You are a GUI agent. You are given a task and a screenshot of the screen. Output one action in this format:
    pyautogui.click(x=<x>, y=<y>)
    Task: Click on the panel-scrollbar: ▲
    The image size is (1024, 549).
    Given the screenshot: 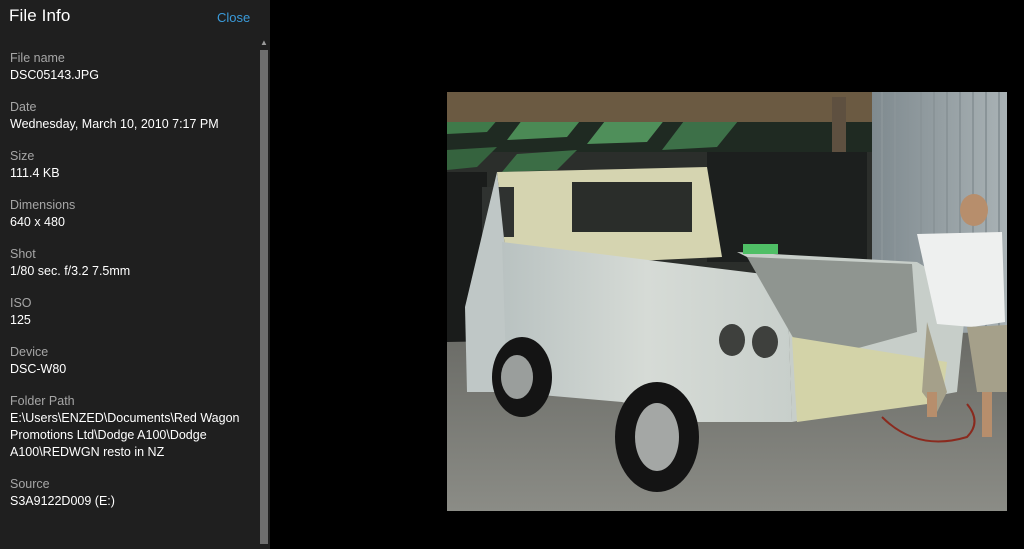 What is the action you would take?
    pyautogui.click(x=264, y=292)
    